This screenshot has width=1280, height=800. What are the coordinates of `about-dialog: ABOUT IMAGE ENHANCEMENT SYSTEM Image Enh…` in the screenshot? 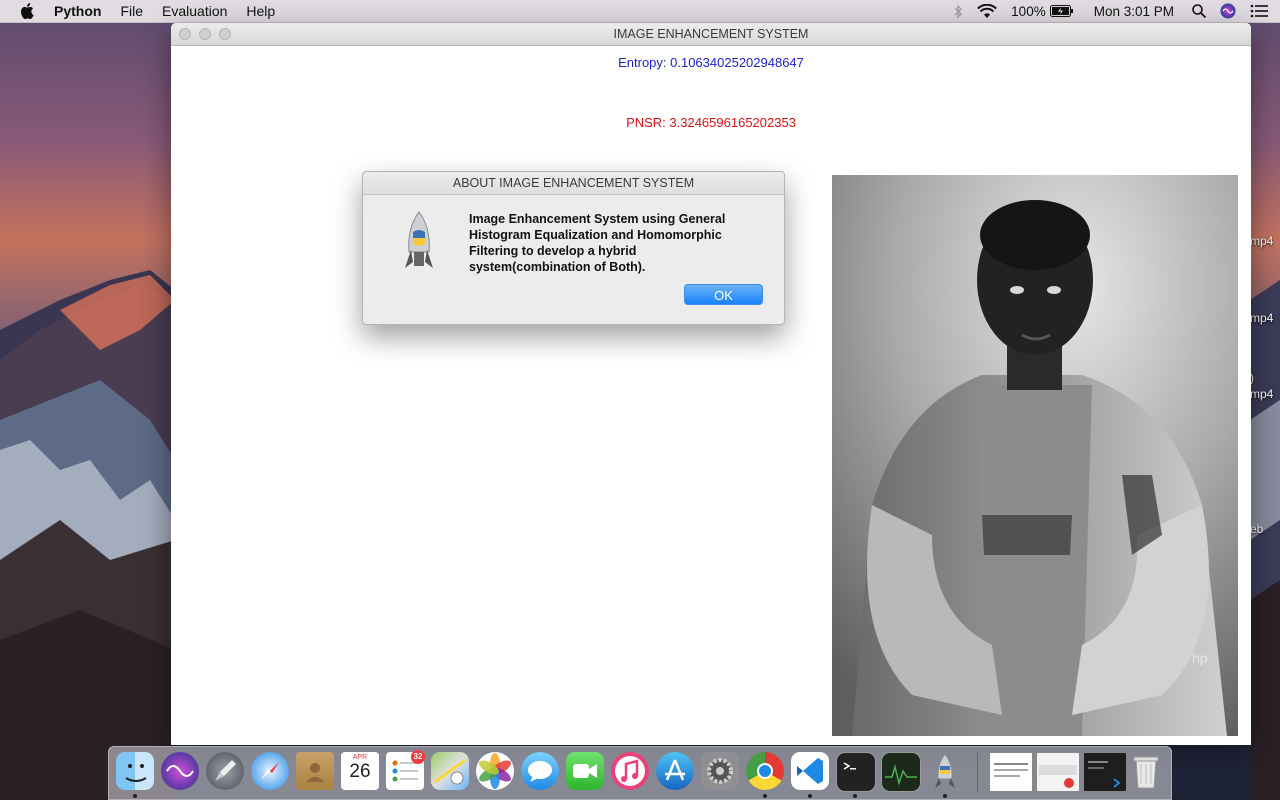 It's located at (573, 248).